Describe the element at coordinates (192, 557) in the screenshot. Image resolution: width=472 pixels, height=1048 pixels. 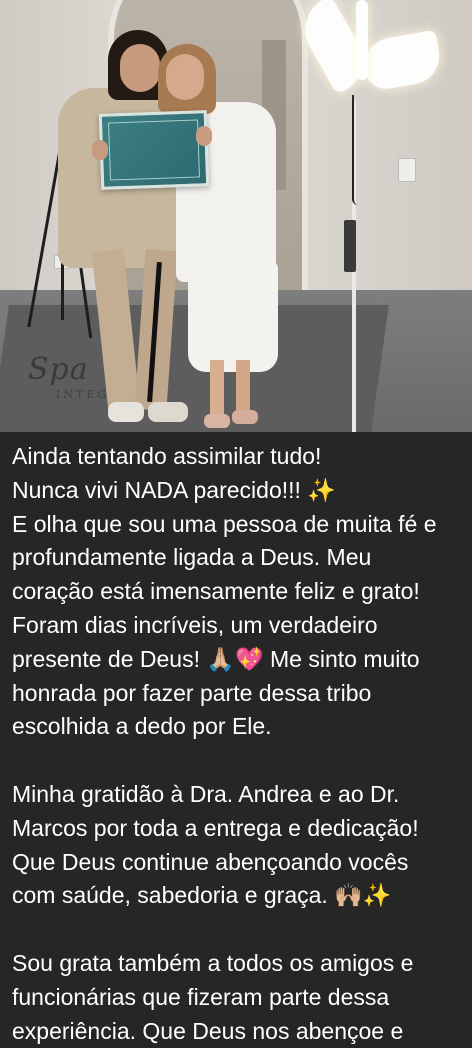
I see `caption-line: profundamente ligada a Deus. Meu` at that location.